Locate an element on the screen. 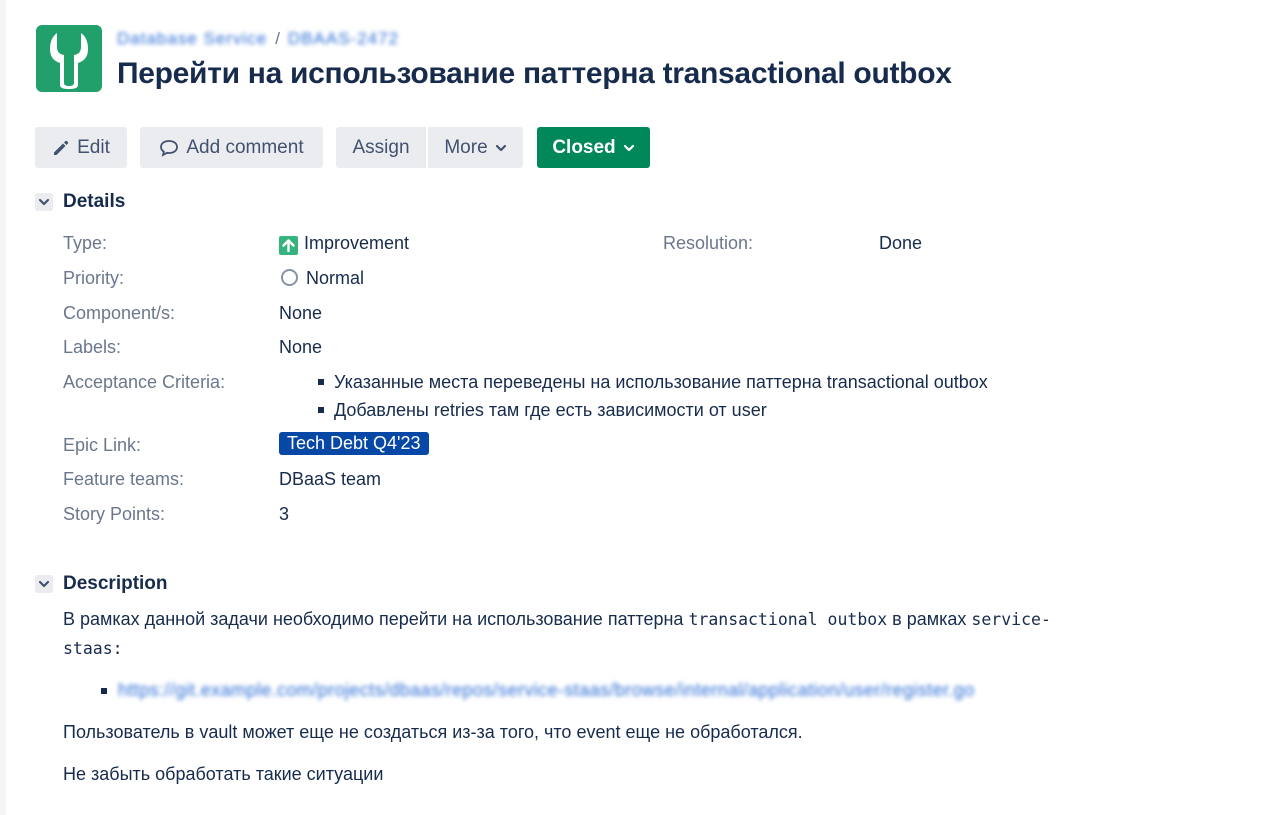  inline-code: transactional outbox is located at coordinates (788, 619).